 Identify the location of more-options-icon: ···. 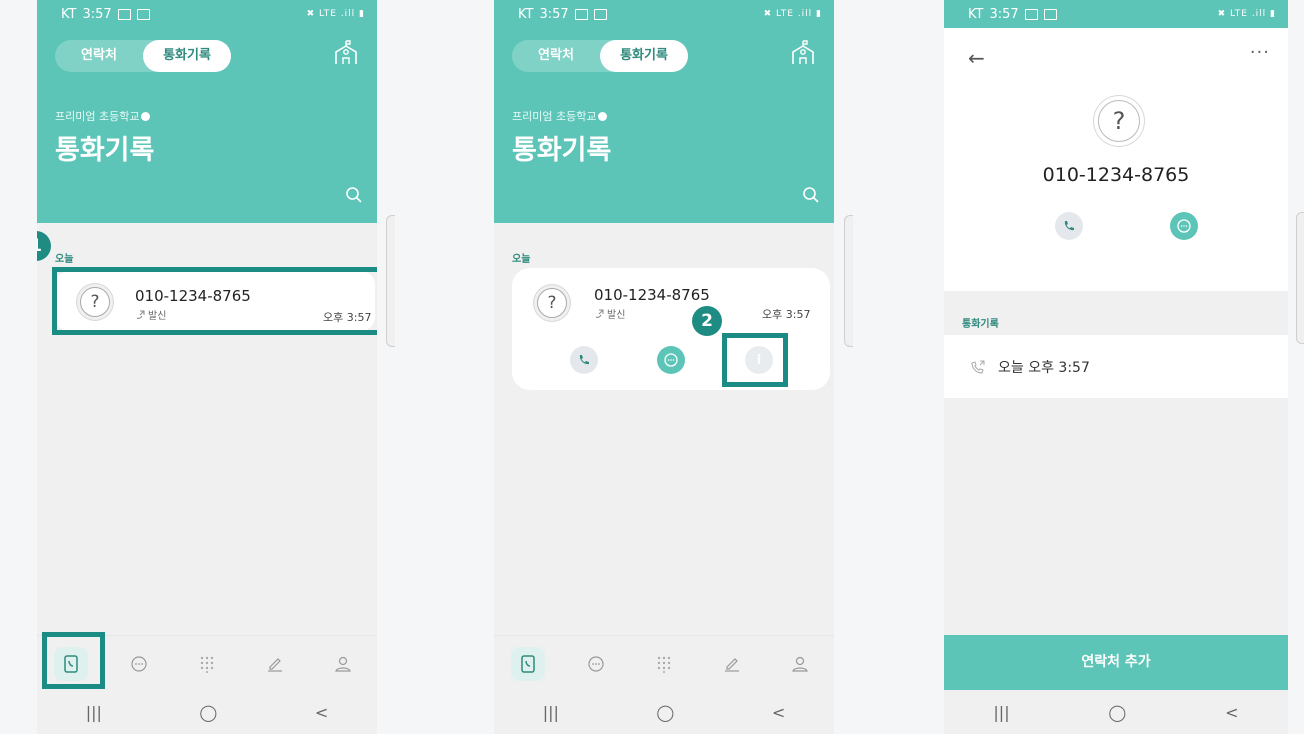
(1260, 52).